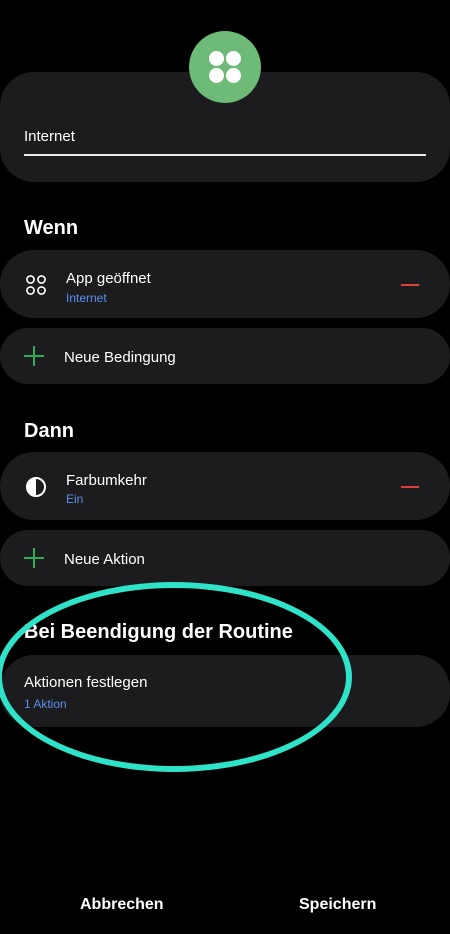 The width and height of the screenshot is (450, 934). Describe the element at coordinates (225, 691) in the screenshot. I see `end-actions-item` at that location.